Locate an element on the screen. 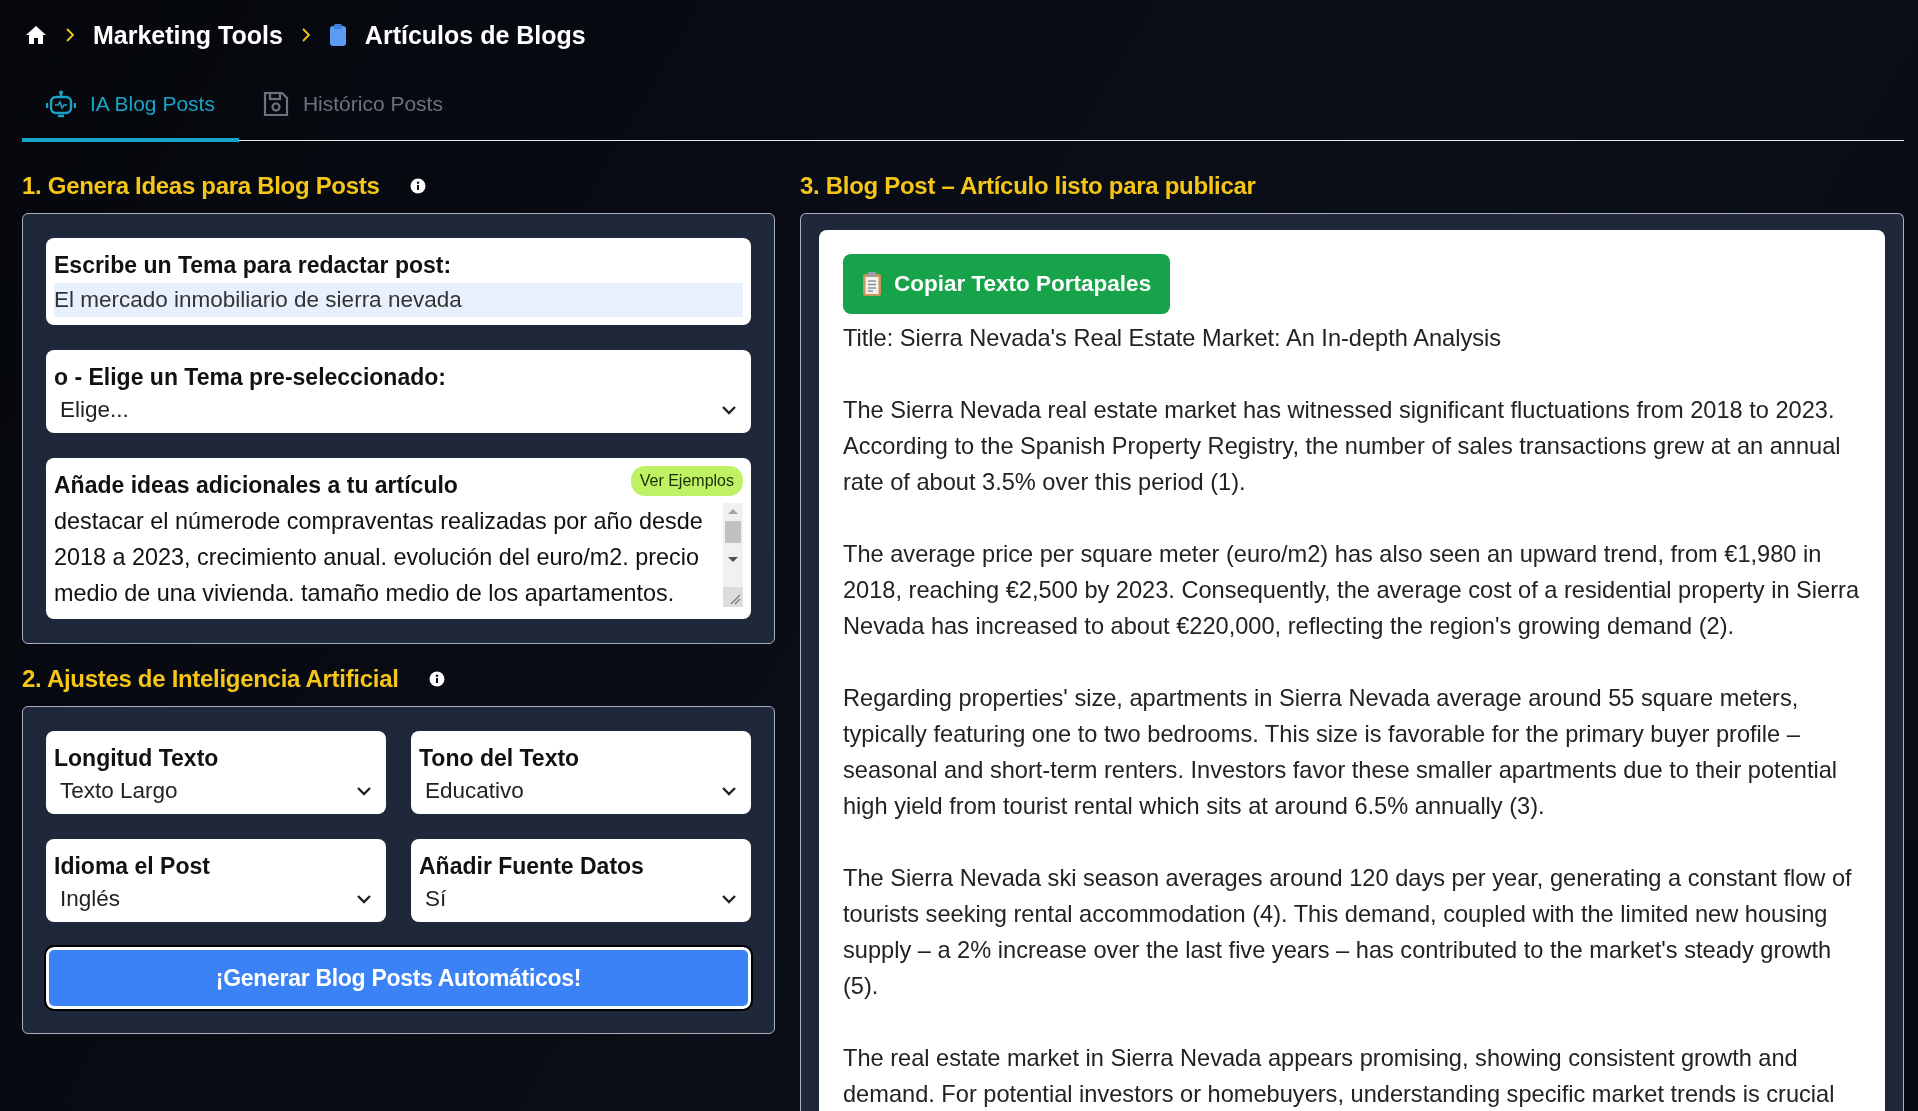 The height and width of the screenshot is (1111, 1918). topic-field: El mercado inmobiliario de sierra nevada is located at coordinates (398, 300).